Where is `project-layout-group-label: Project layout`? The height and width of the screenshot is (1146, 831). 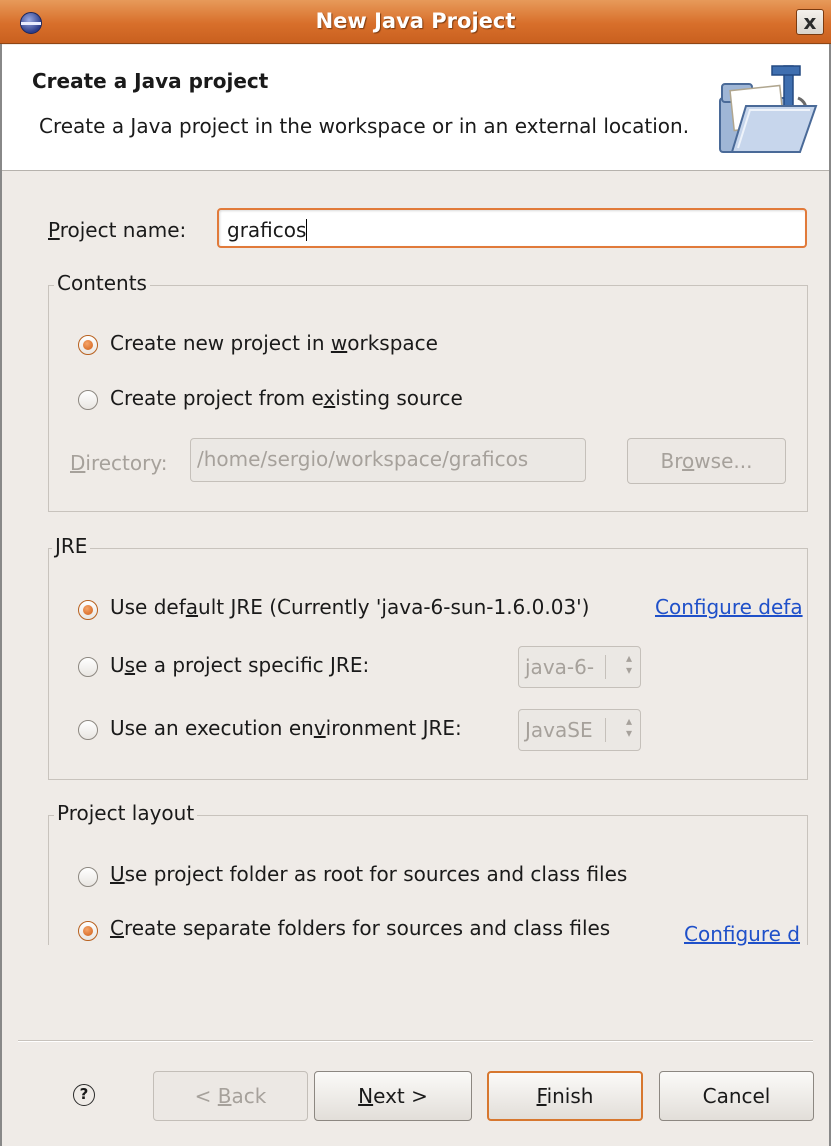
project-layout-group-label: Project layout is located at coordinates (126, 813).